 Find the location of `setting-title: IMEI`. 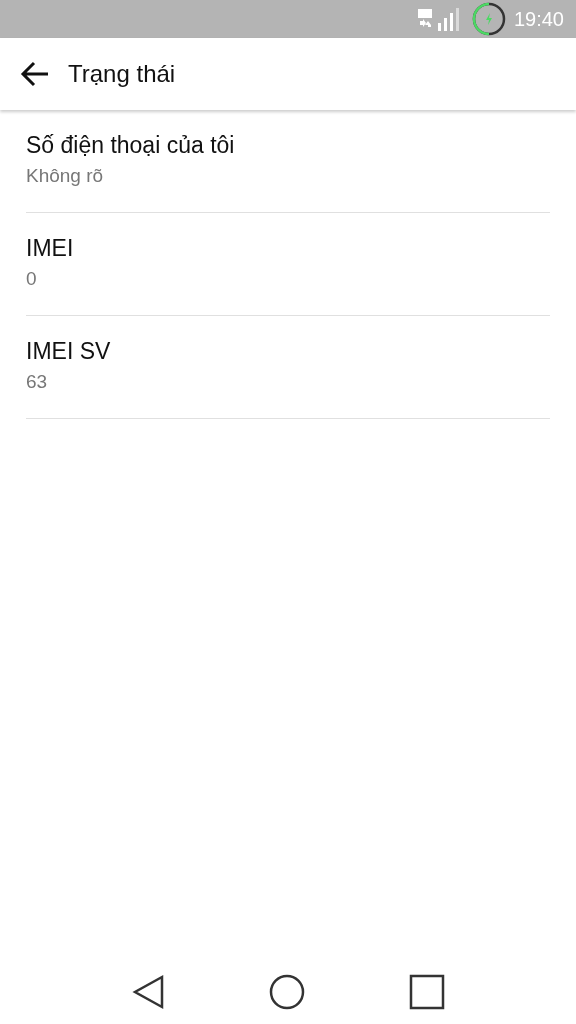

setting-title: IMEI is located at coordinates (50, 248).